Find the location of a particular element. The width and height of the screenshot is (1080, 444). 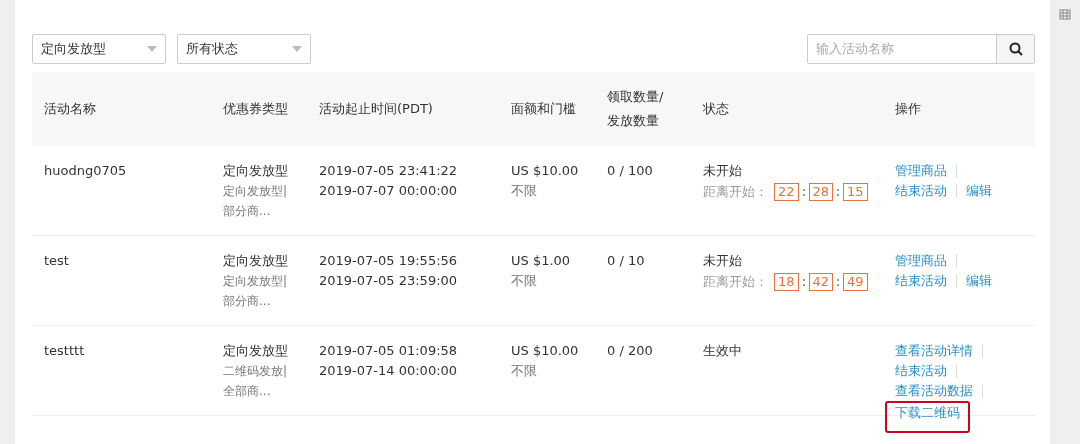

end-time: 2019-07-07 00:00:00 is located at coordinates (389, 191).